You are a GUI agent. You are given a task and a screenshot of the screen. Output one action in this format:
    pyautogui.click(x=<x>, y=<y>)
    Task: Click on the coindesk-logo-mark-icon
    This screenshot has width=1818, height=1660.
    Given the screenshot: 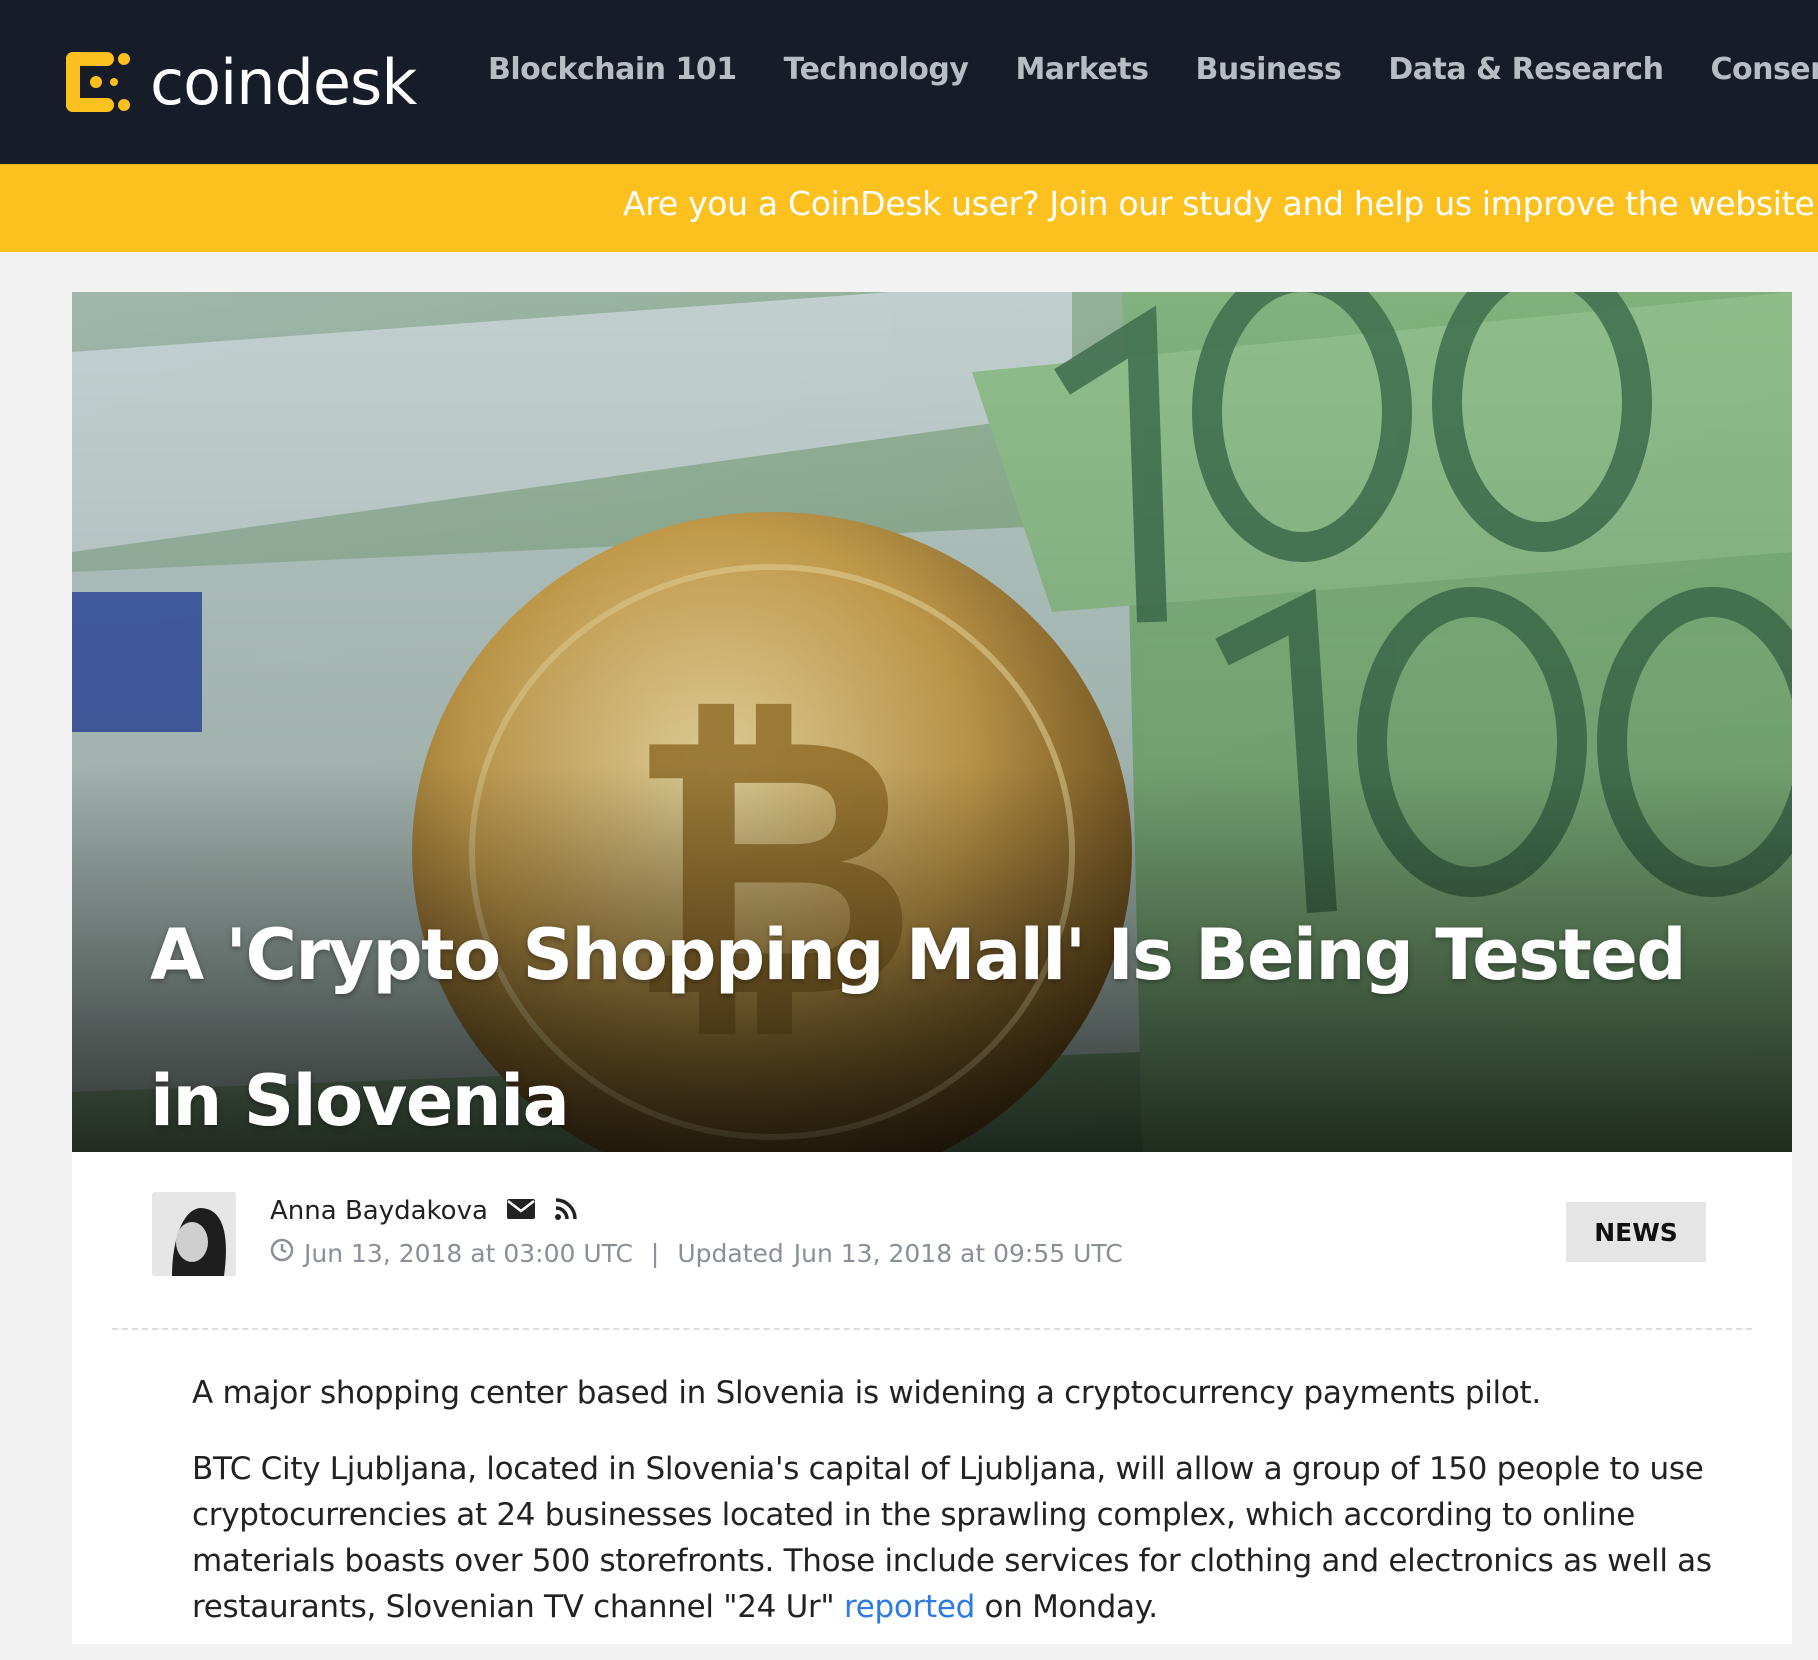 What is the action you would take?
    pyautogui.click(x=96, y=82)
    